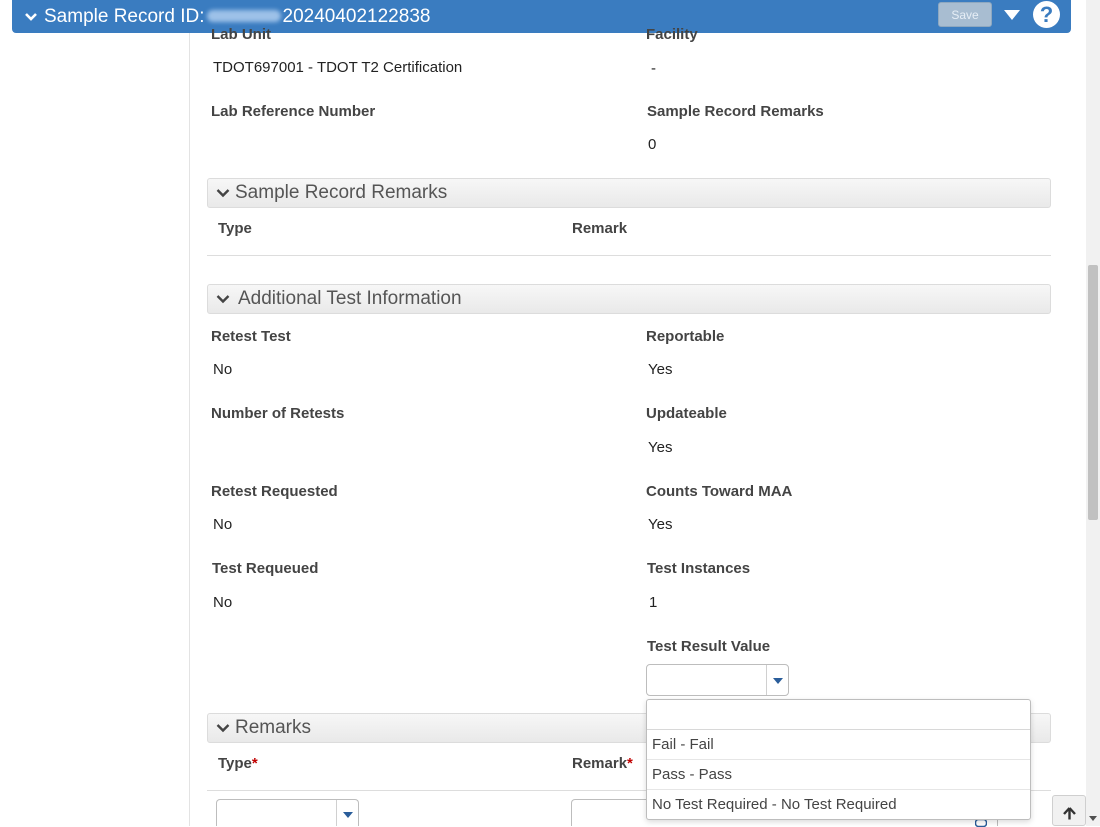  I want to click on retest-test-label: Retest Test, so click(251, 336).